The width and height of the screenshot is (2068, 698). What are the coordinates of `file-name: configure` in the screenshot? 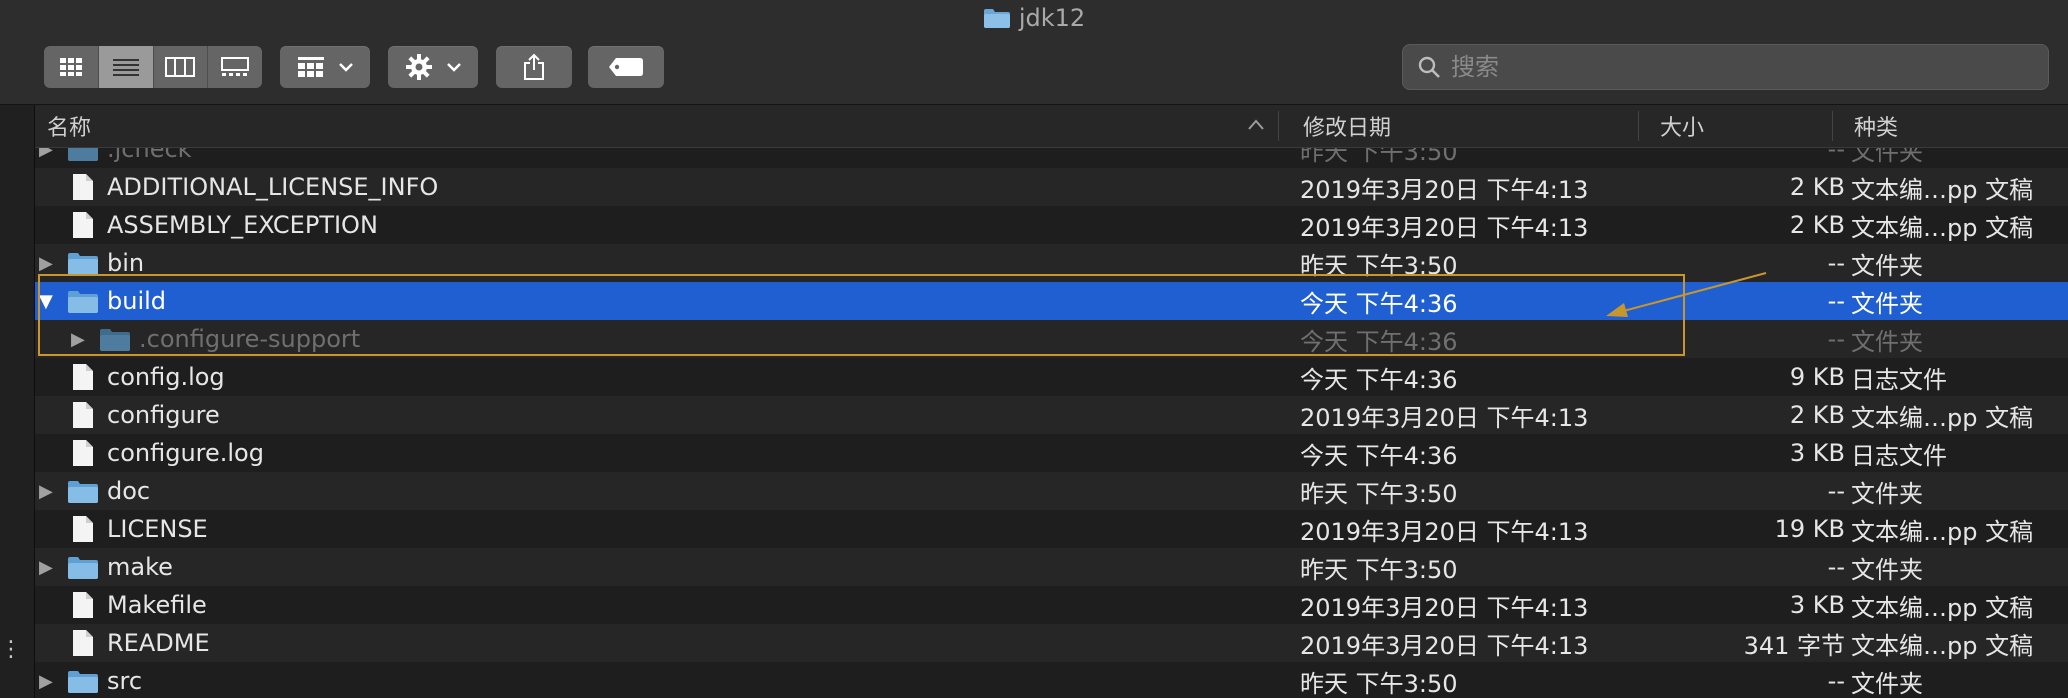 It's located at (163, 415).